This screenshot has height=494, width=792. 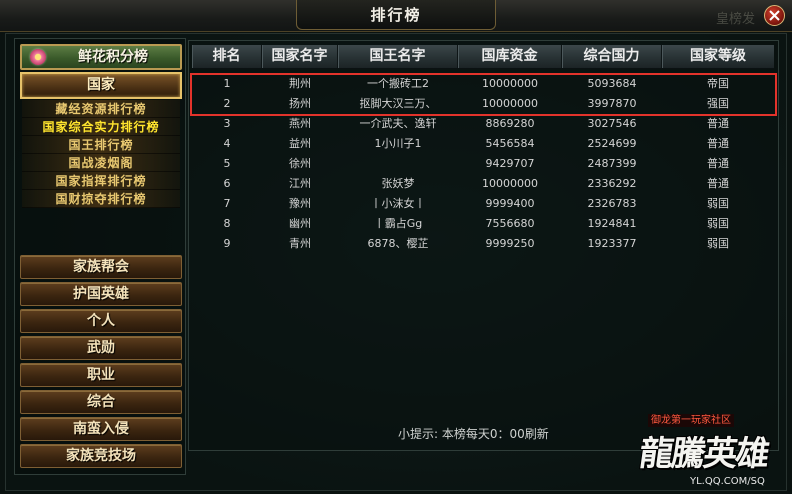 What do you see at coordinates (398, 223) in the screenshot?
I see `king-name-cell: 丨霸占Gg` at bounding box center [398, 223].